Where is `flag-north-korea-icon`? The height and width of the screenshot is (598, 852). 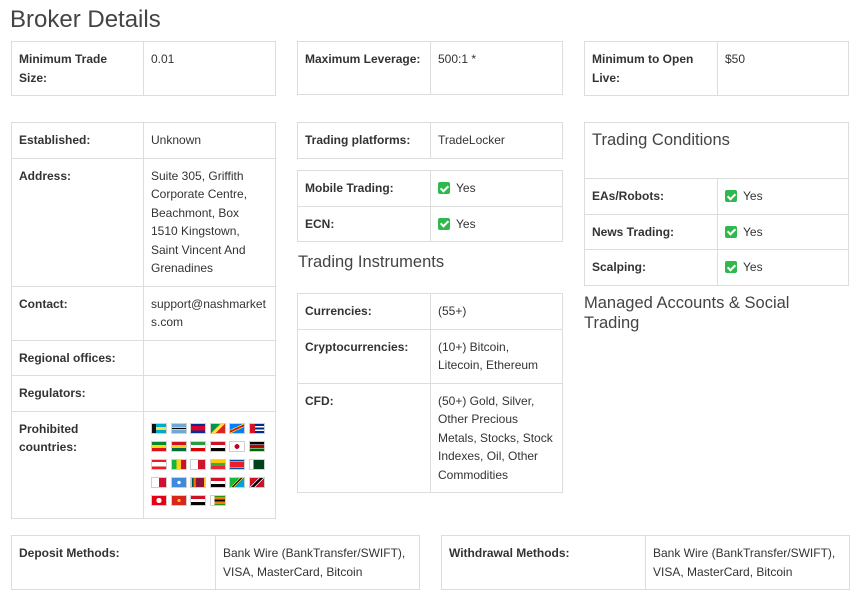 flag-north-korea-icon is located at coordinates (237, 464).